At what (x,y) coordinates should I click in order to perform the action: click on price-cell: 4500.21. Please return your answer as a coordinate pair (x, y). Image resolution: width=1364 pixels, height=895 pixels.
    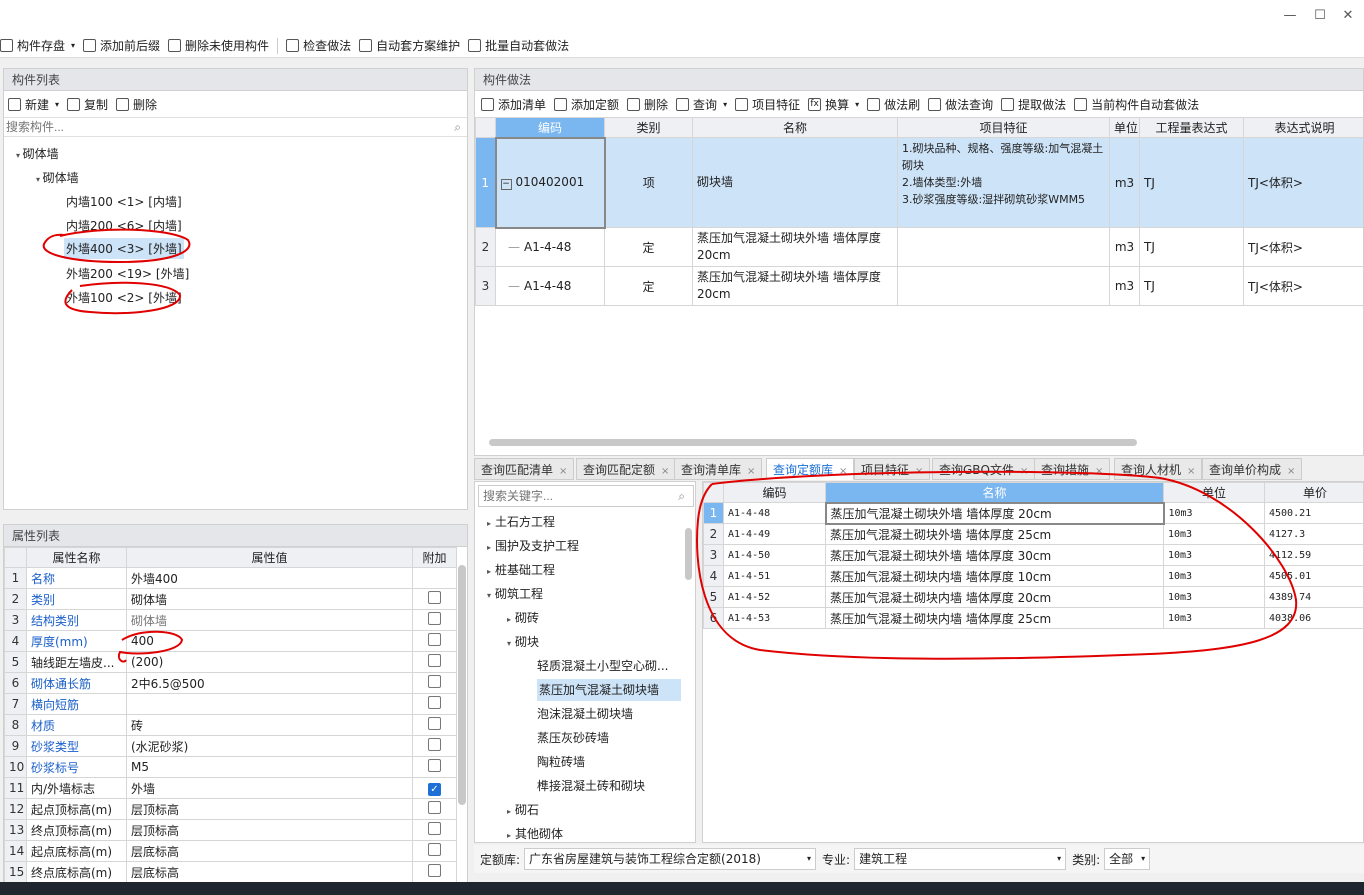
    Looking at the image, I should click on (1313, 513).